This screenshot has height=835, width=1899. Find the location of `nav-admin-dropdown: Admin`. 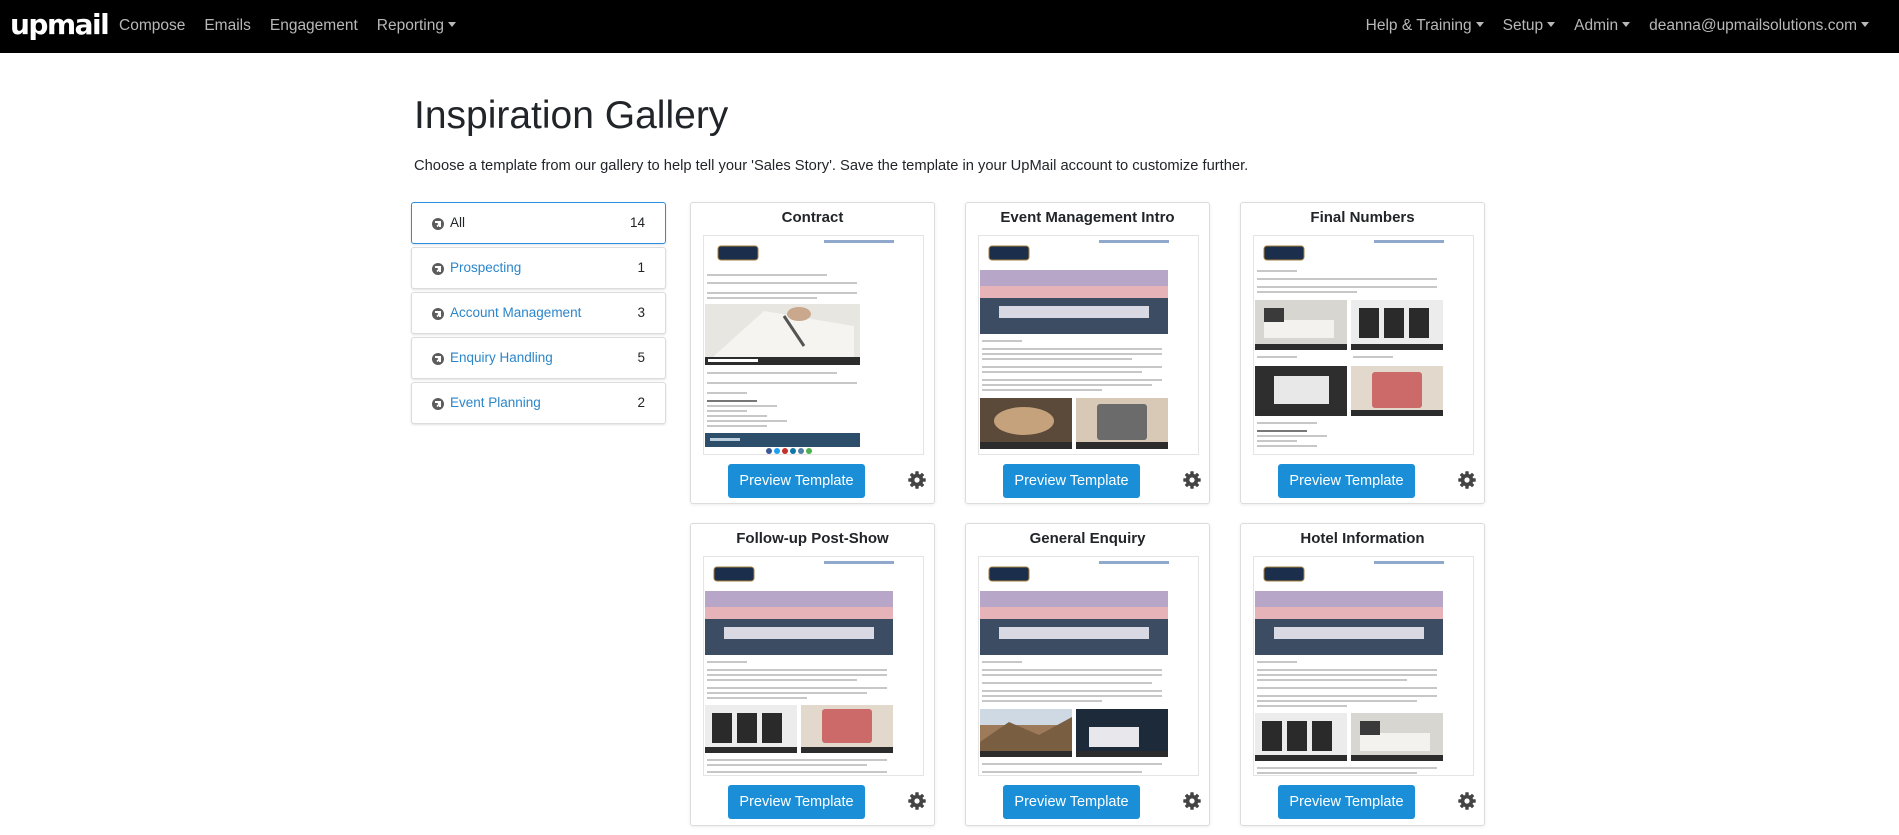

nav-admin-dropdown: Admin is located at coordinates (1602, 26).